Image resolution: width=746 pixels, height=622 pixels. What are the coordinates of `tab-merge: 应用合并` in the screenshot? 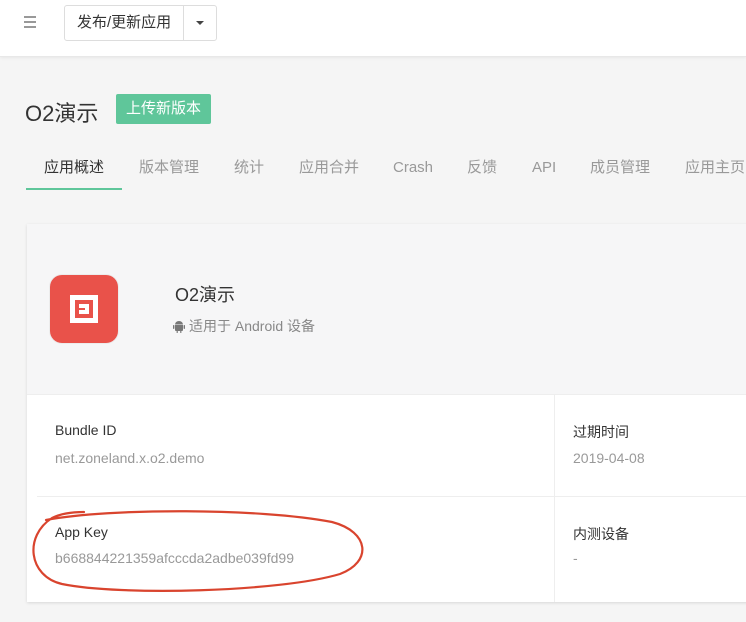 It's located at (329, 169).